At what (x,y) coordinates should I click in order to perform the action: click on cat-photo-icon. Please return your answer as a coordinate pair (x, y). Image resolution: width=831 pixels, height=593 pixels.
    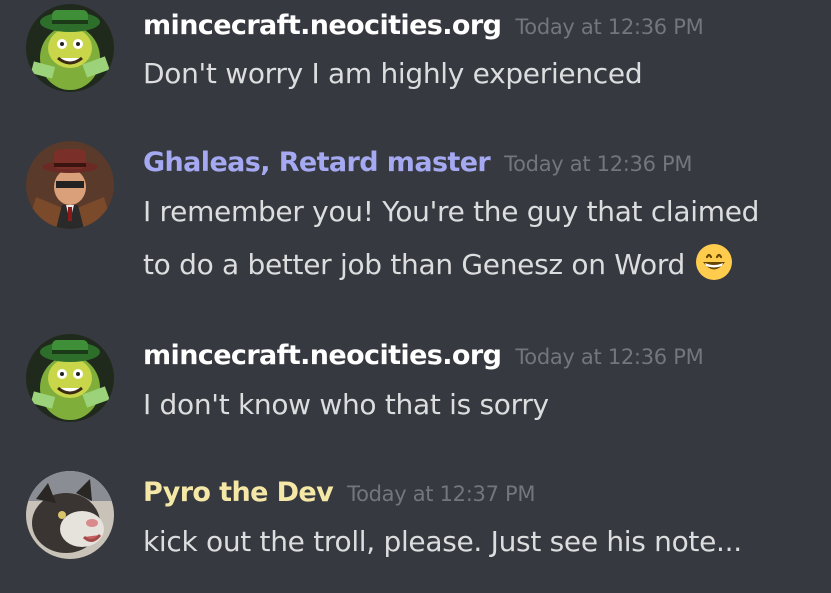
    Looking at the image, I should click on (70, 515).